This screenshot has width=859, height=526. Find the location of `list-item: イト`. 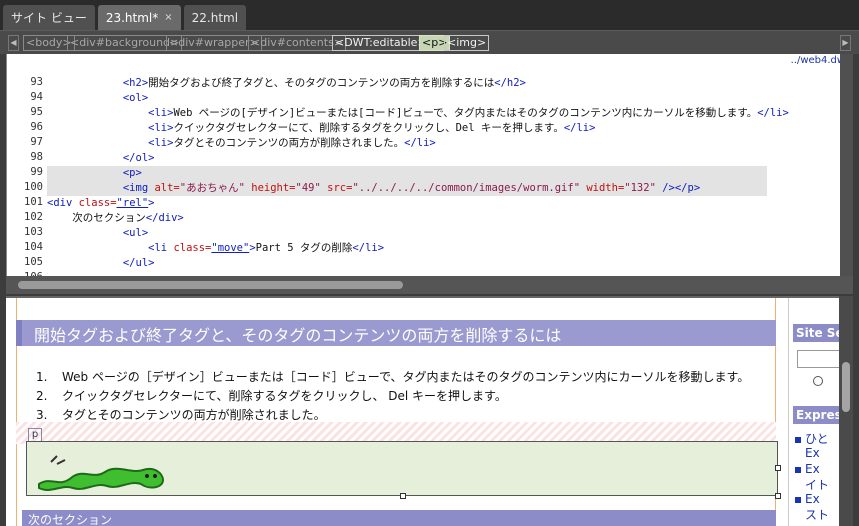

list-item: イト is located at coordinates (817, 484).